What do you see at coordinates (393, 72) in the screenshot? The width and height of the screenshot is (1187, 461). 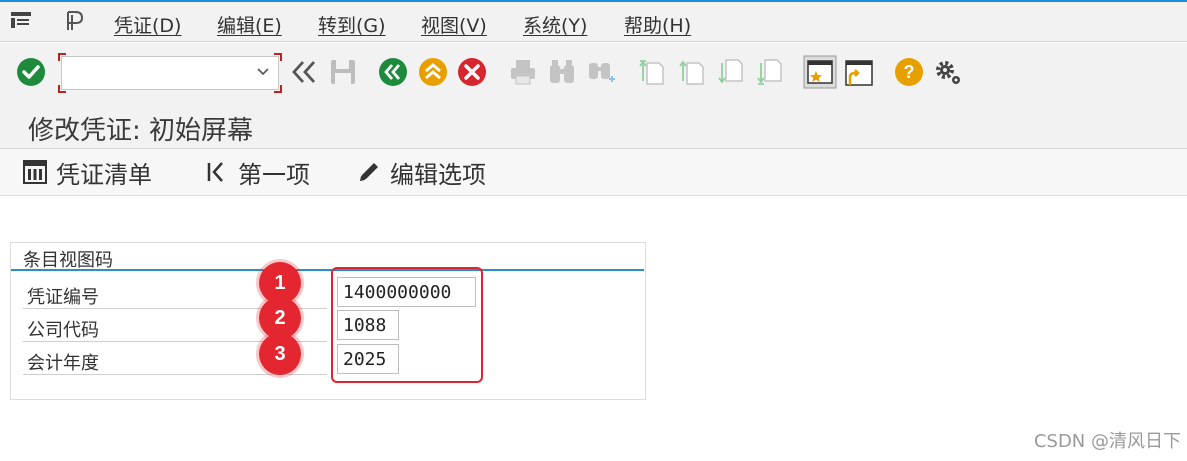 I see `back-icon` at bounding box center [393, 72].